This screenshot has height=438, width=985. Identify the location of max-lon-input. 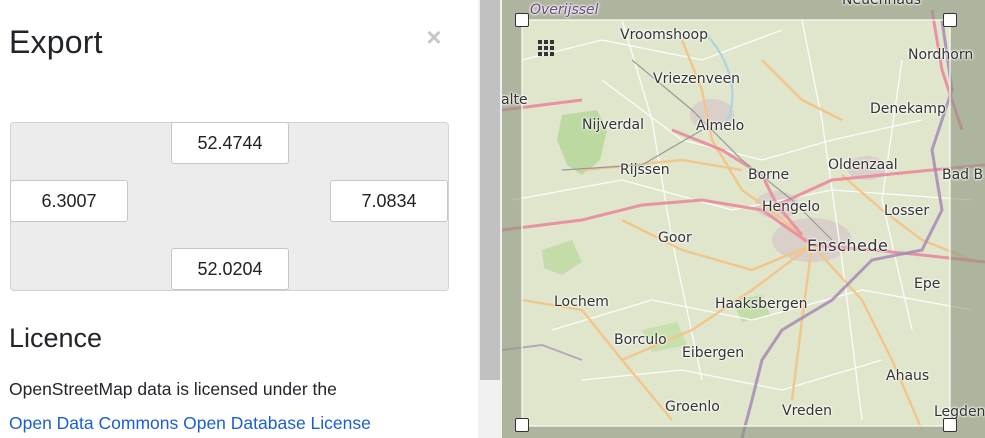
(389, 201).